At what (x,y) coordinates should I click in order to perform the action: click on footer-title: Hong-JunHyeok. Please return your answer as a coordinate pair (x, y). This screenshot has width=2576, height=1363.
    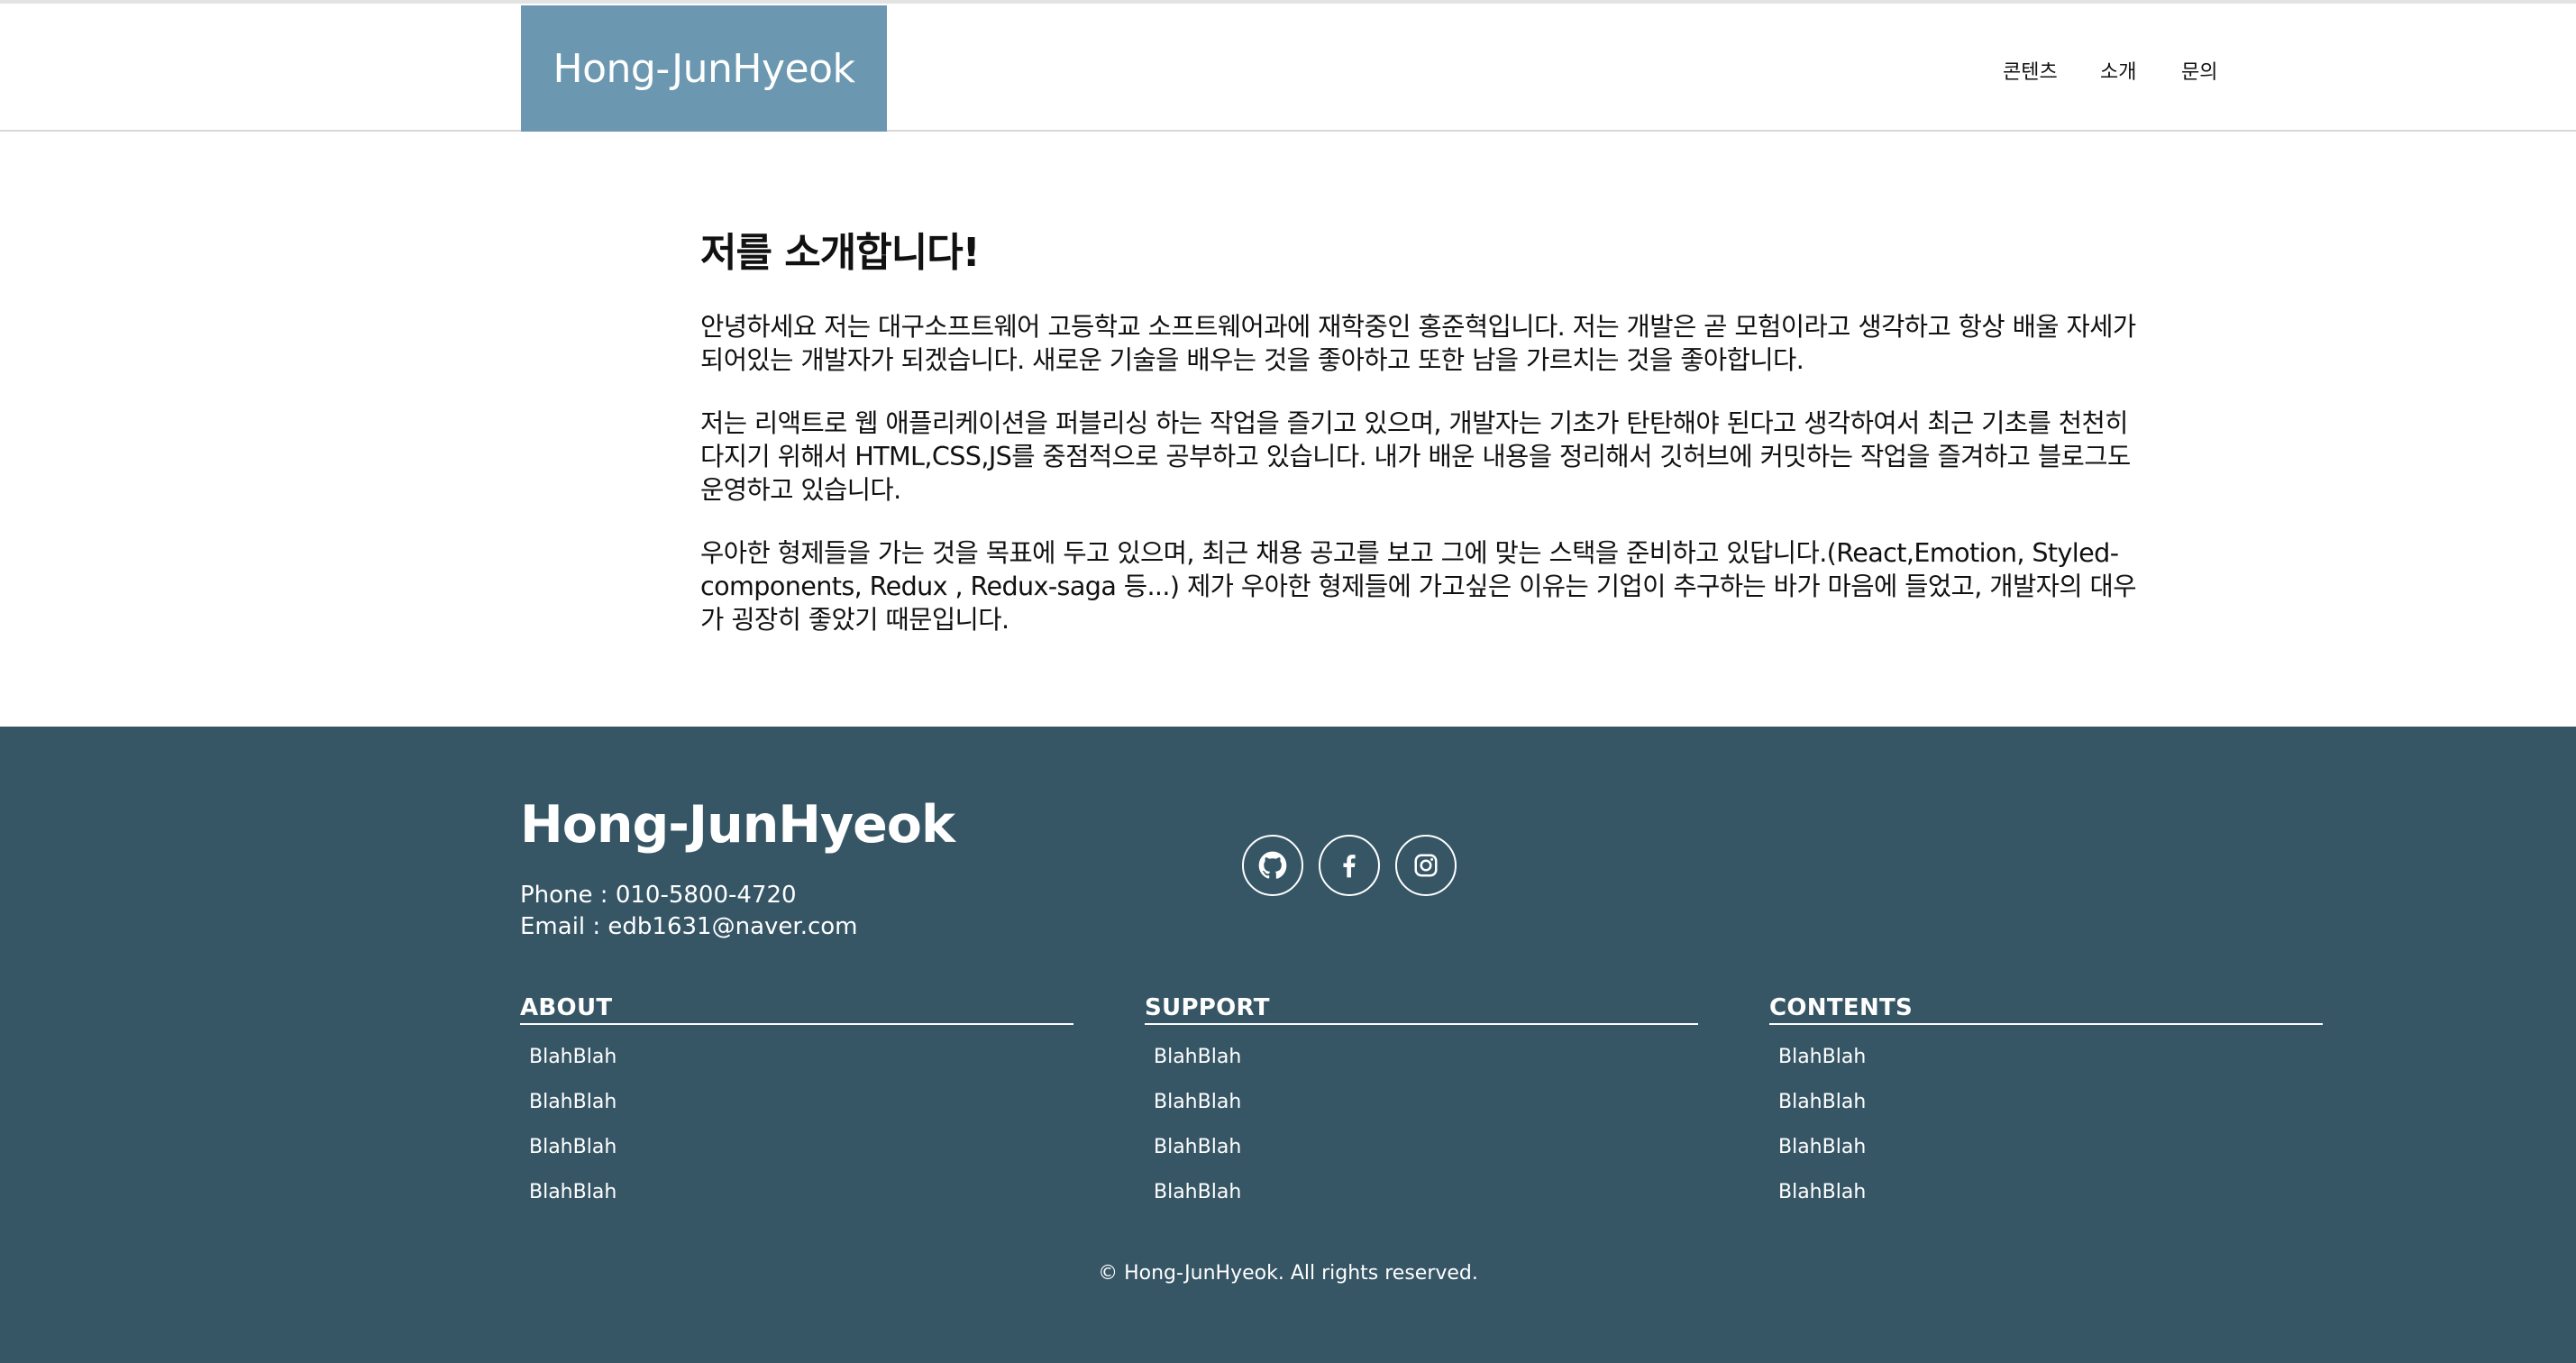
    Looking at the image, I should click on (737, 825).